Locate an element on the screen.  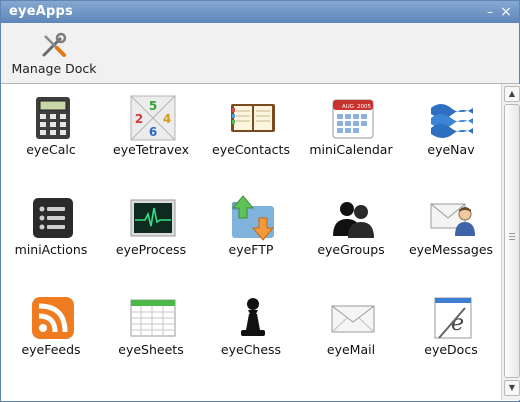
app-eyechess: eyeChess is located at coordinates (251, 323).